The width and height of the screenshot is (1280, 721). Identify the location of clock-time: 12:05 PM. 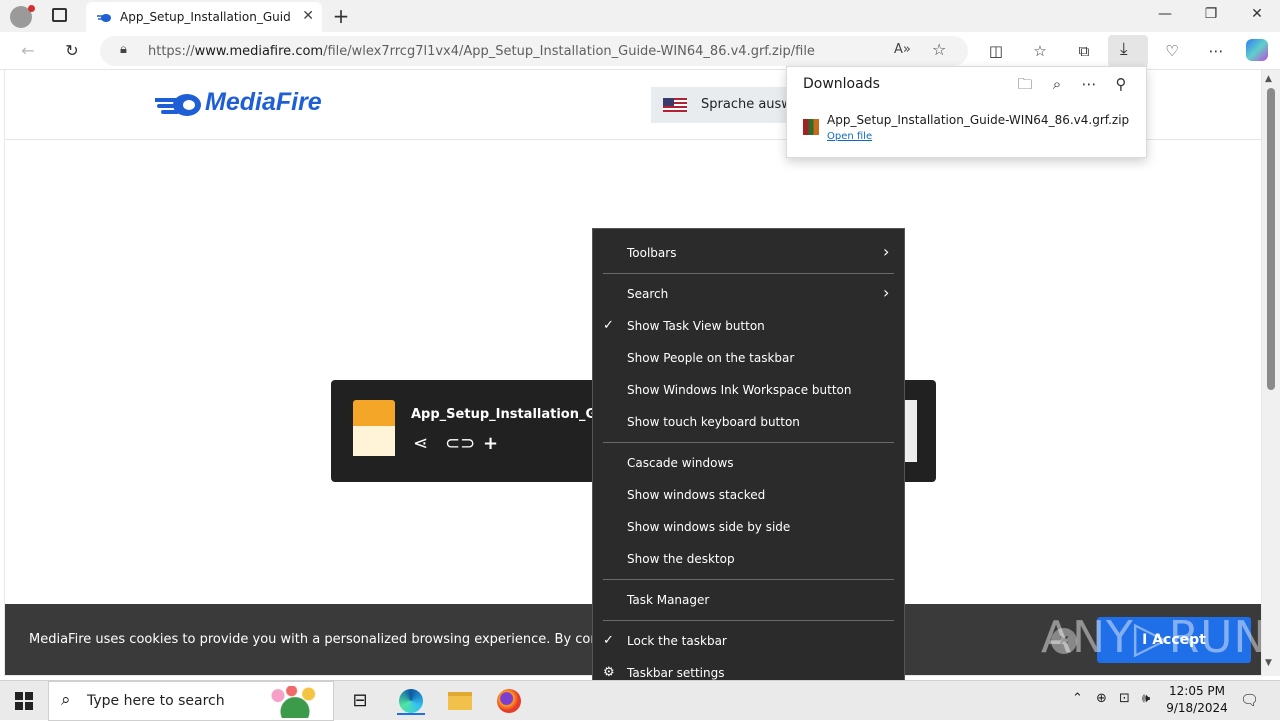
(1197, 691).